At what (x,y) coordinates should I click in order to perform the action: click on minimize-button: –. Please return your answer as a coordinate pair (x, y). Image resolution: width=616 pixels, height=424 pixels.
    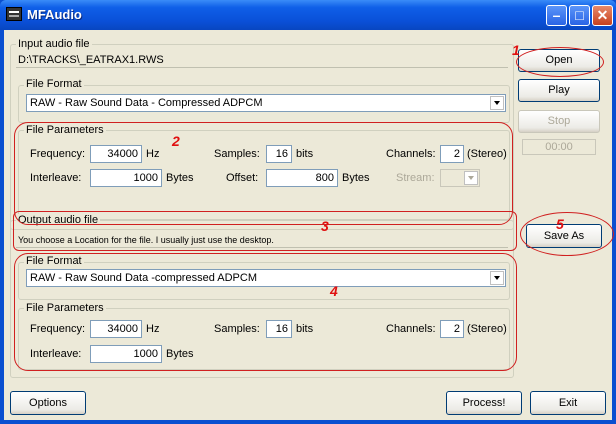
    Looking at the image, I should click on (556, 15).